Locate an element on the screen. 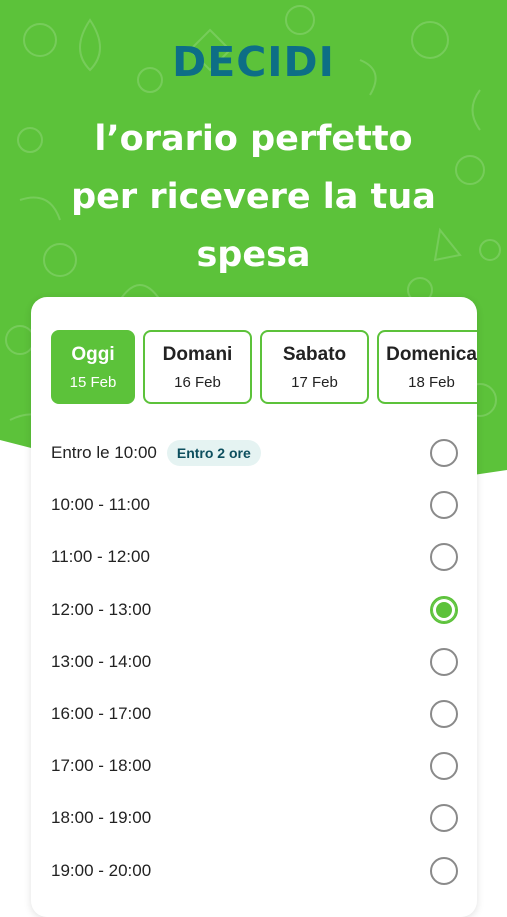 This screenshot has height=917, width=507. time-slot-row: 11:00 - 12:00 is located at coordinates (254, 557).